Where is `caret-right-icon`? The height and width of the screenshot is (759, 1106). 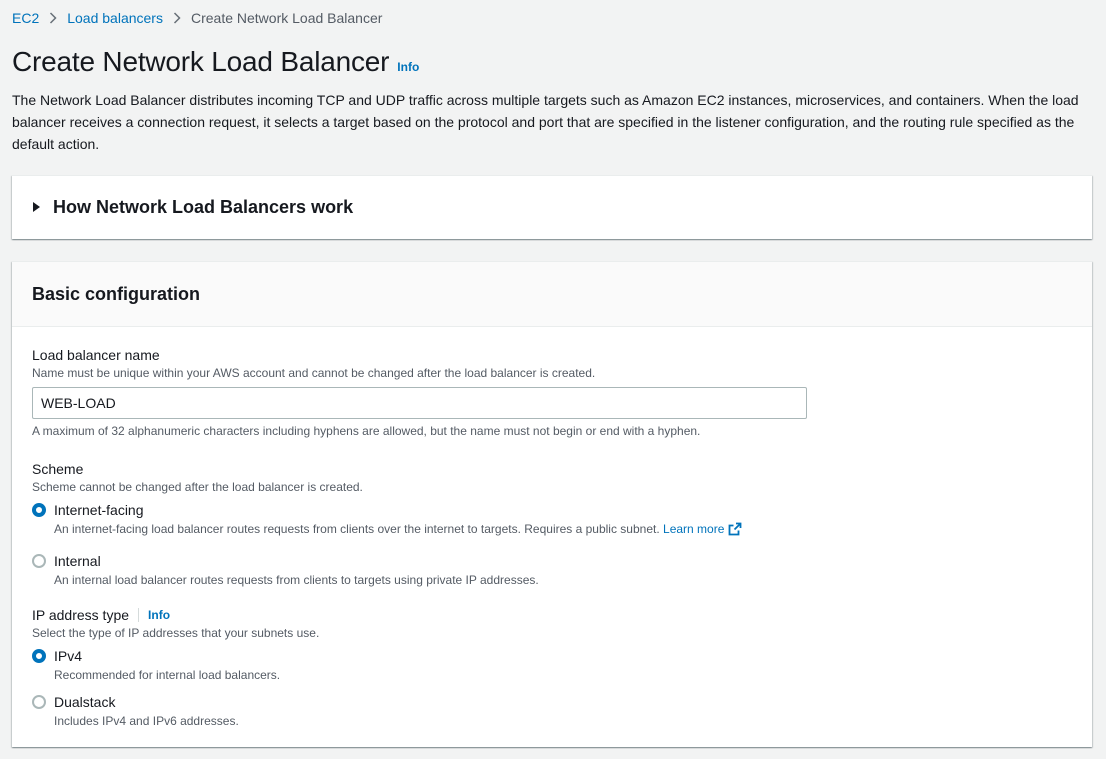
caret-right-icon is located at coordinates (36, 207).